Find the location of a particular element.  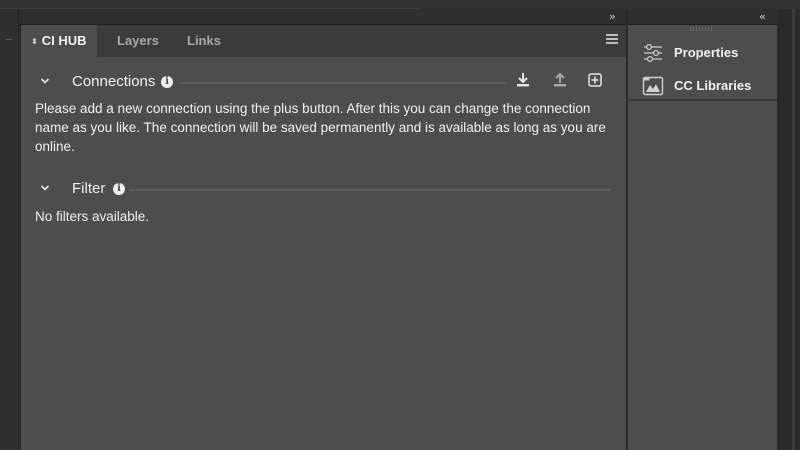

filter-empty-text: No filters available. is located at coordinates (92, 216).